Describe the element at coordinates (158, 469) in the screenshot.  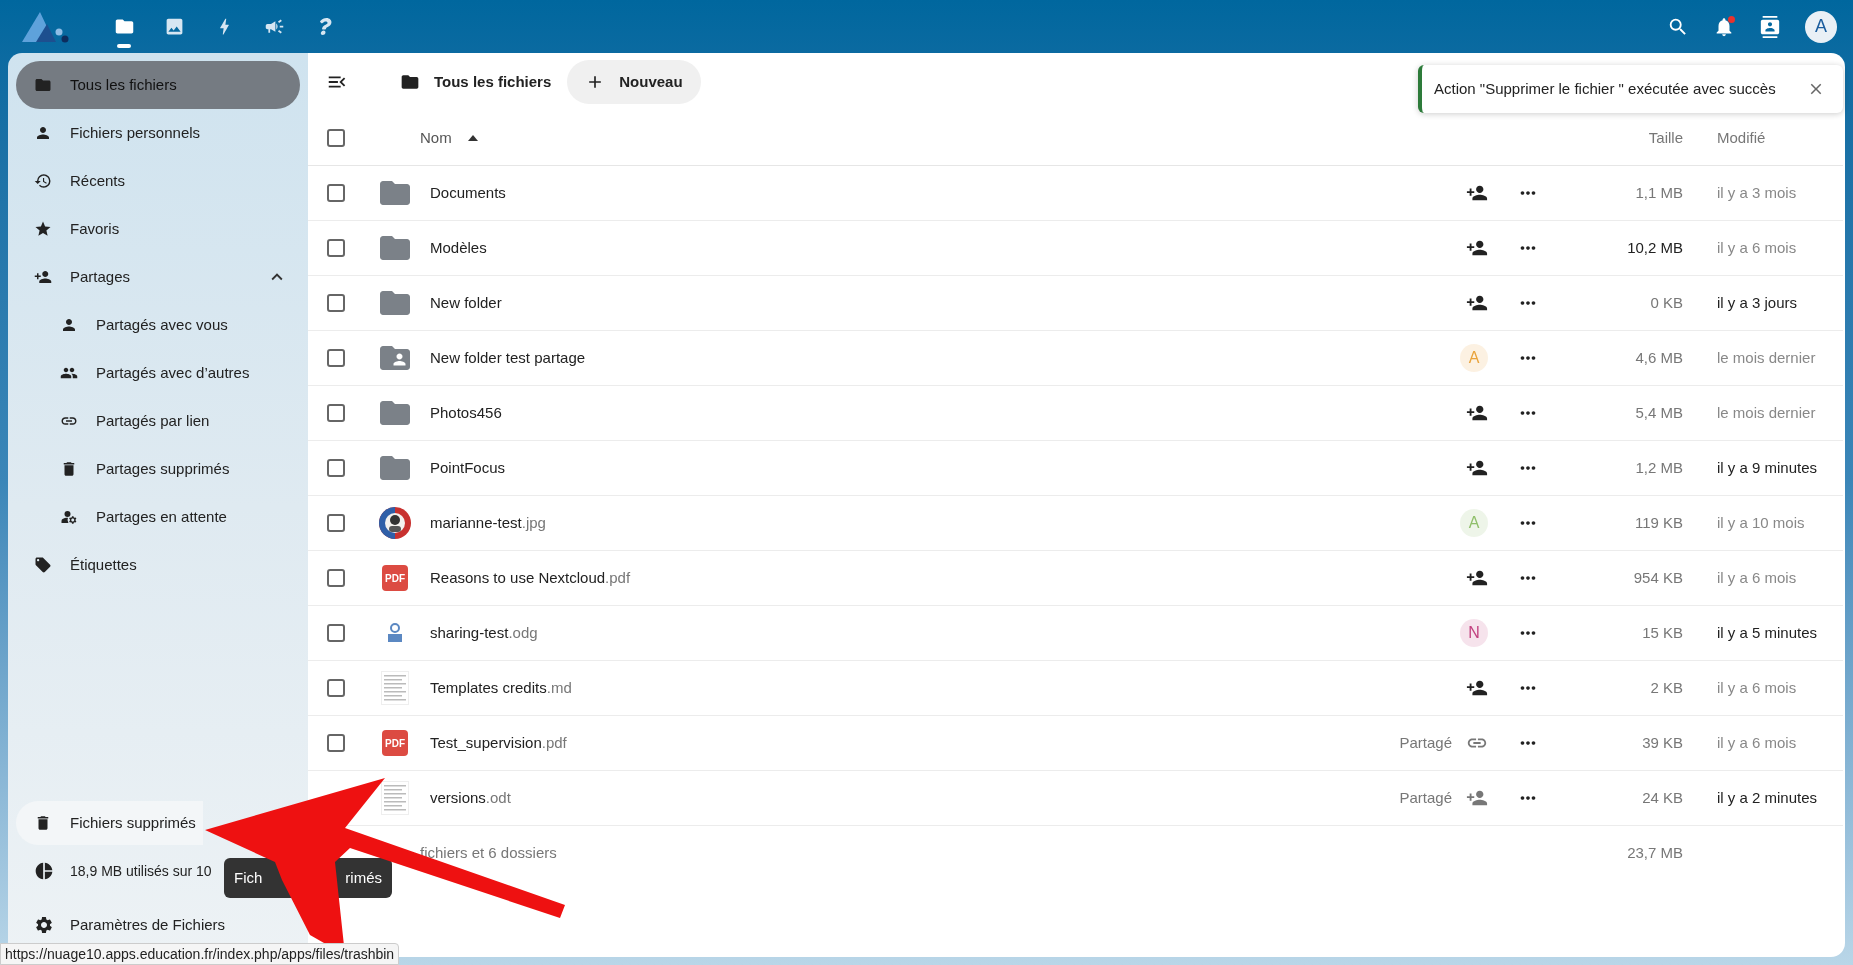
I see `sidebar-item: Partages supprimés` at that location.